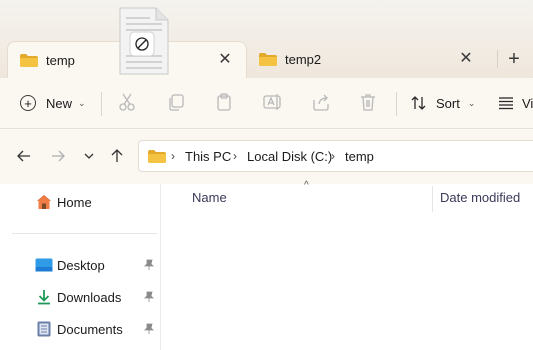  I want to click on arrow-up-icon, so click(117, 155).